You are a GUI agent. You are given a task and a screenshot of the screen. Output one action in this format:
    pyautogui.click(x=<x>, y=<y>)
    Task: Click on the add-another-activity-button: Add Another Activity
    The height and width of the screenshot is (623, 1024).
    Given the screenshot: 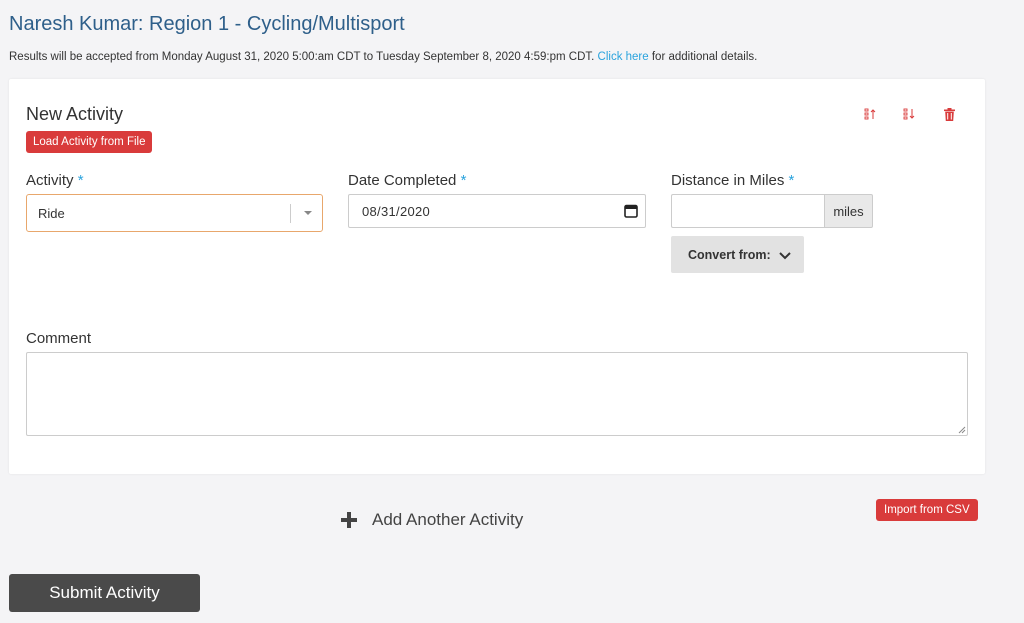 What is the action you would take?
    pyautogui.click(x=431, y=520)
    